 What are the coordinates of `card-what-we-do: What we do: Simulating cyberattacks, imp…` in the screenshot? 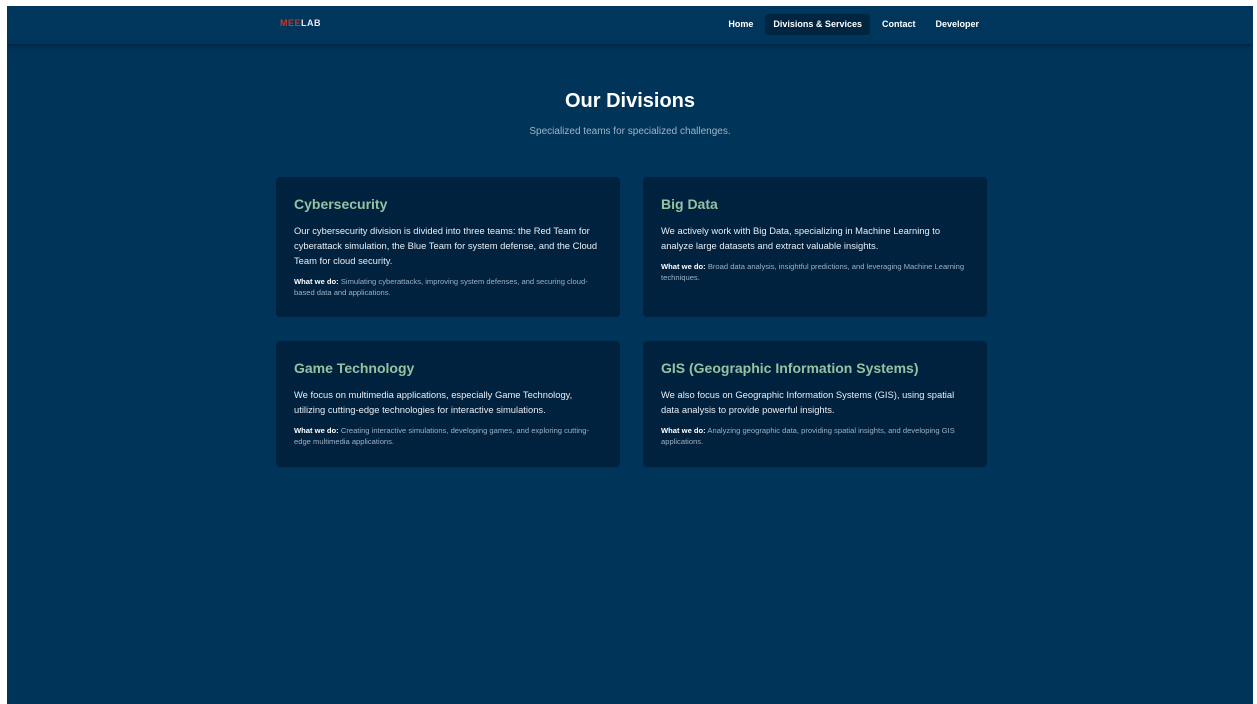 It's located at (448, 287).